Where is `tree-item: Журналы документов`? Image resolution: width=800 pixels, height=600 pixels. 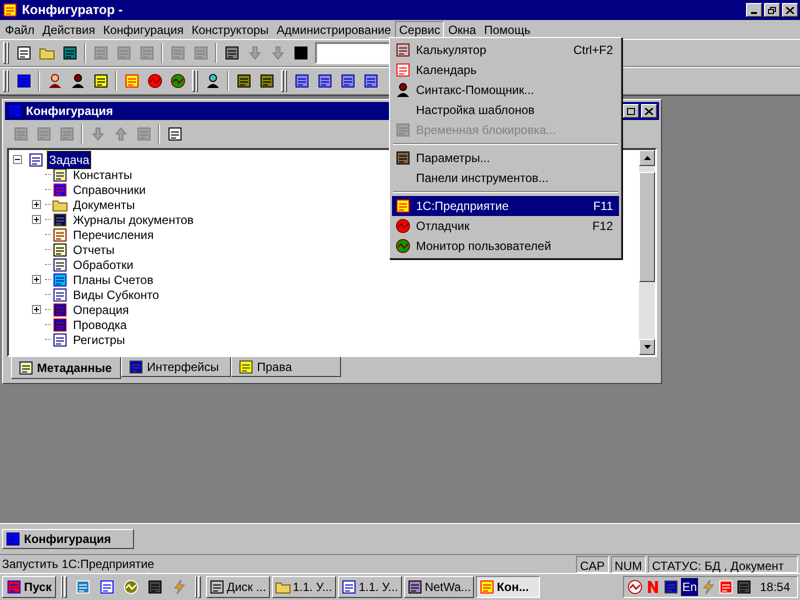
tree-item: Журналы документов is located at coordinates (133, 219).